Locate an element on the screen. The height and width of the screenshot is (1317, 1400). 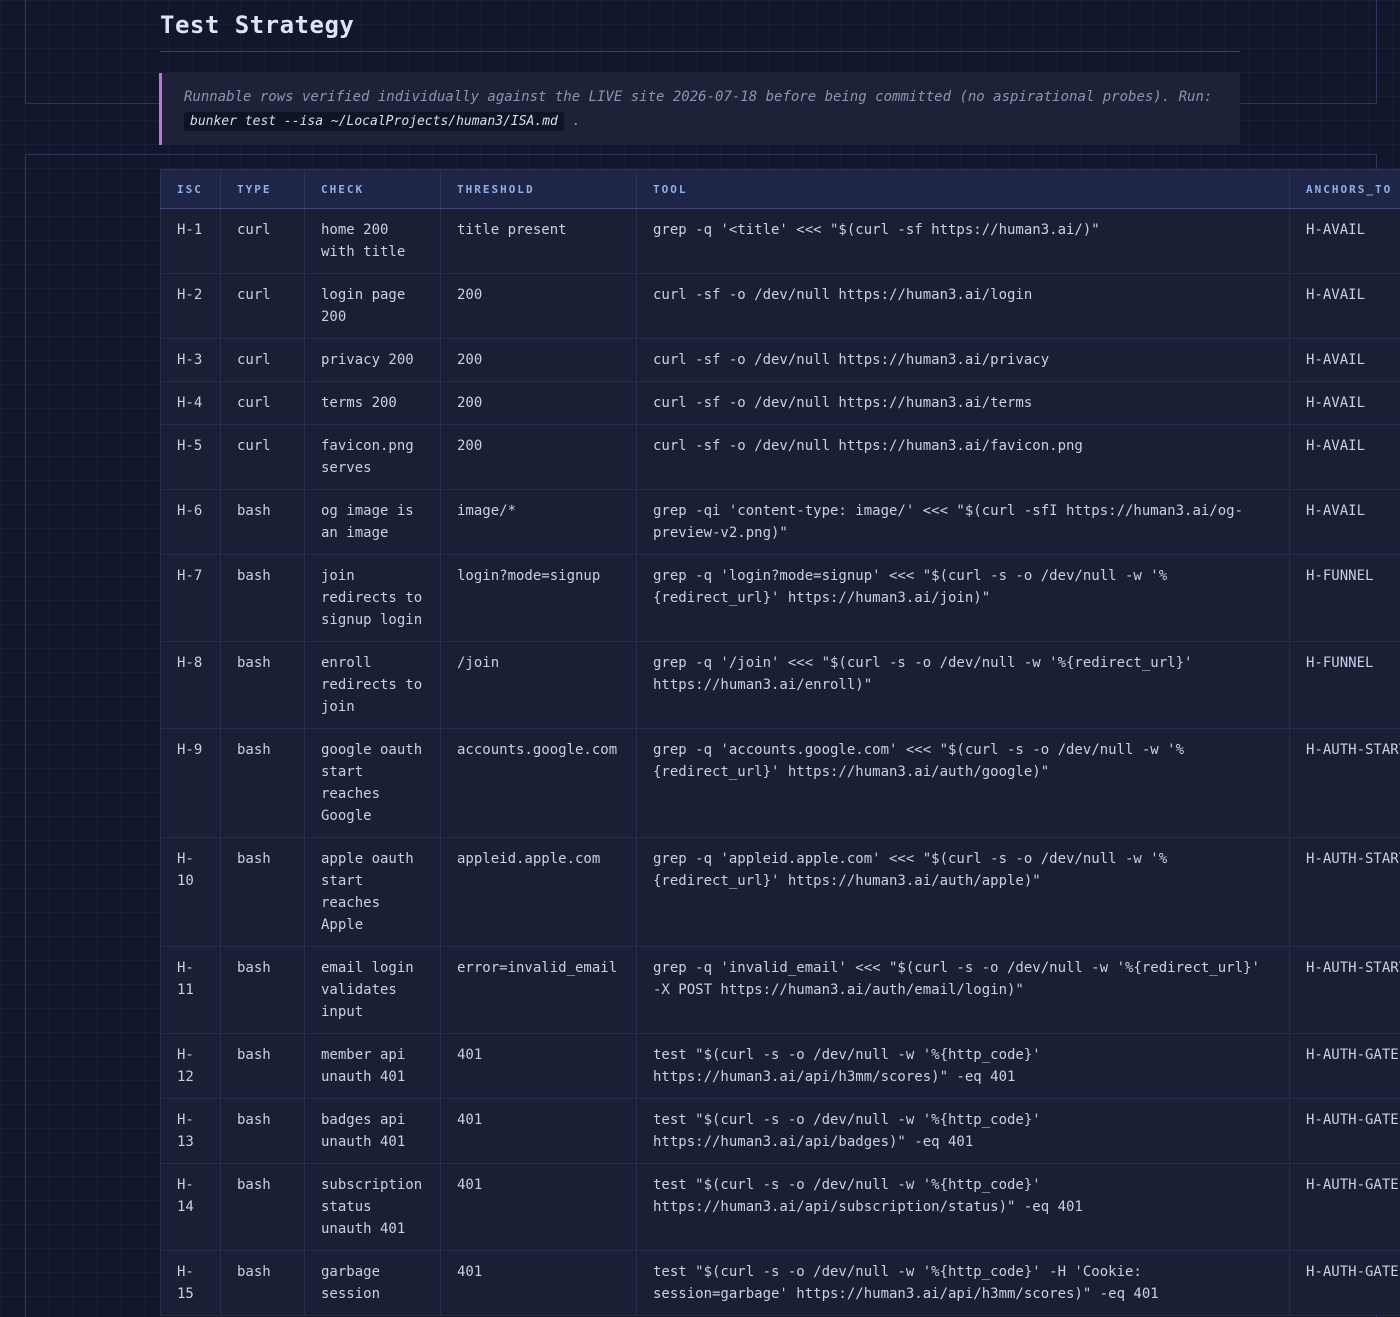
cell-isc: H-4 is located at coordinates (190, 403).